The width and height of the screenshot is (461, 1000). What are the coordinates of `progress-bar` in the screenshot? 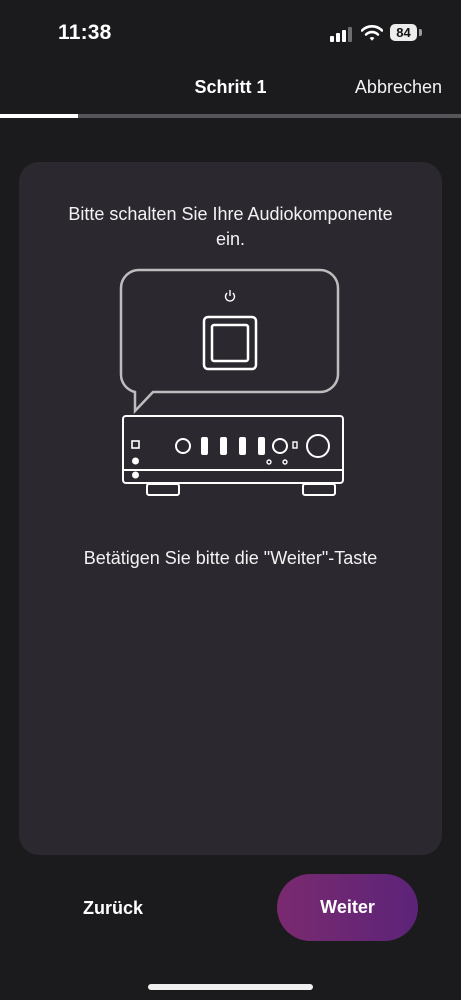 It's located at (230, 116).